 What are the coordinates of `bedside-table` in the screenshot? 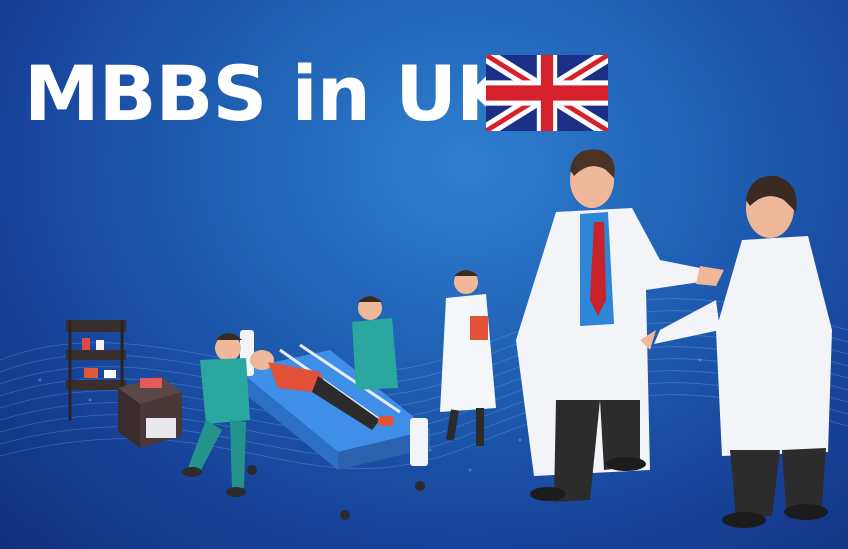 It's located at (150, 412).